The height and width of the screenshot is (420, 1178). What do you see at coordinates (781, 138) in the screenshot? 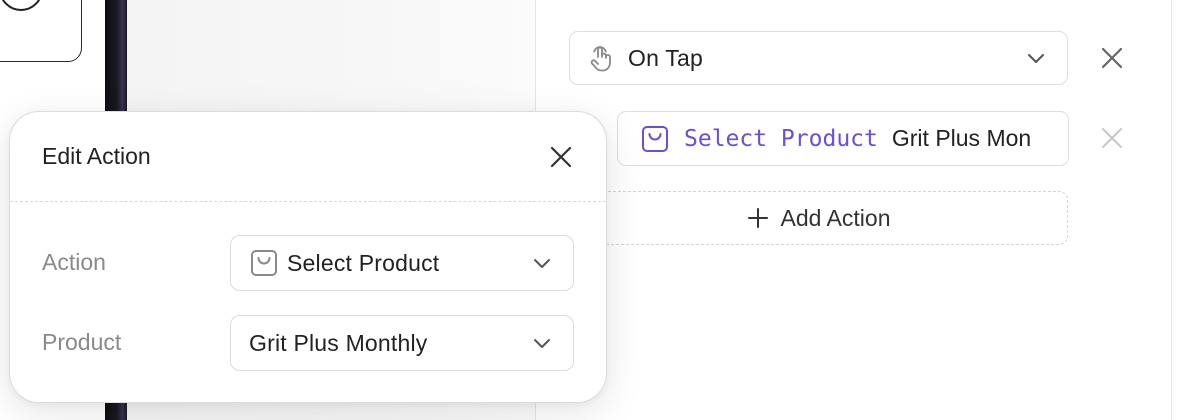
I see `action-kind: Select Product` at bounding box center [781, 138].